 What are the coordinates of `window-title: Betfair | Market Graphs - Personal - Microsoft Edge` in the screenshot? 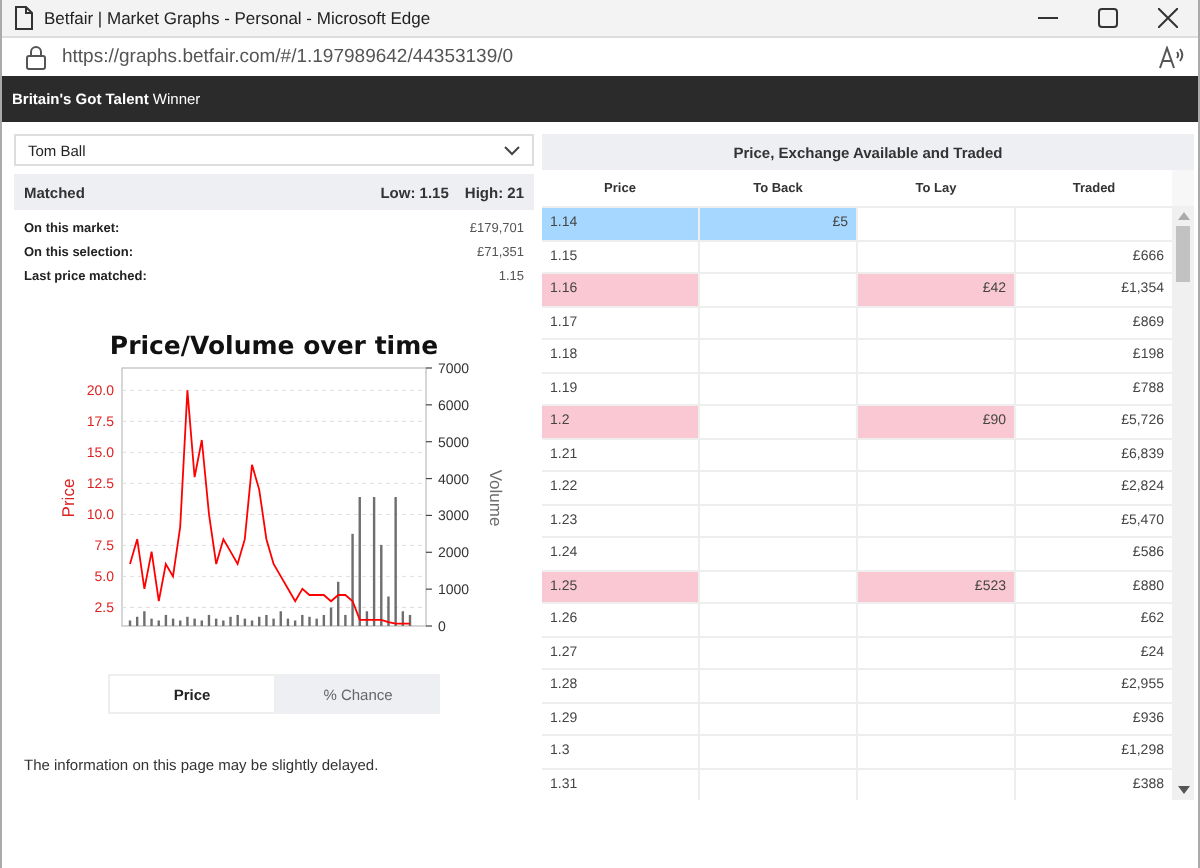 It's located at (238, 18).